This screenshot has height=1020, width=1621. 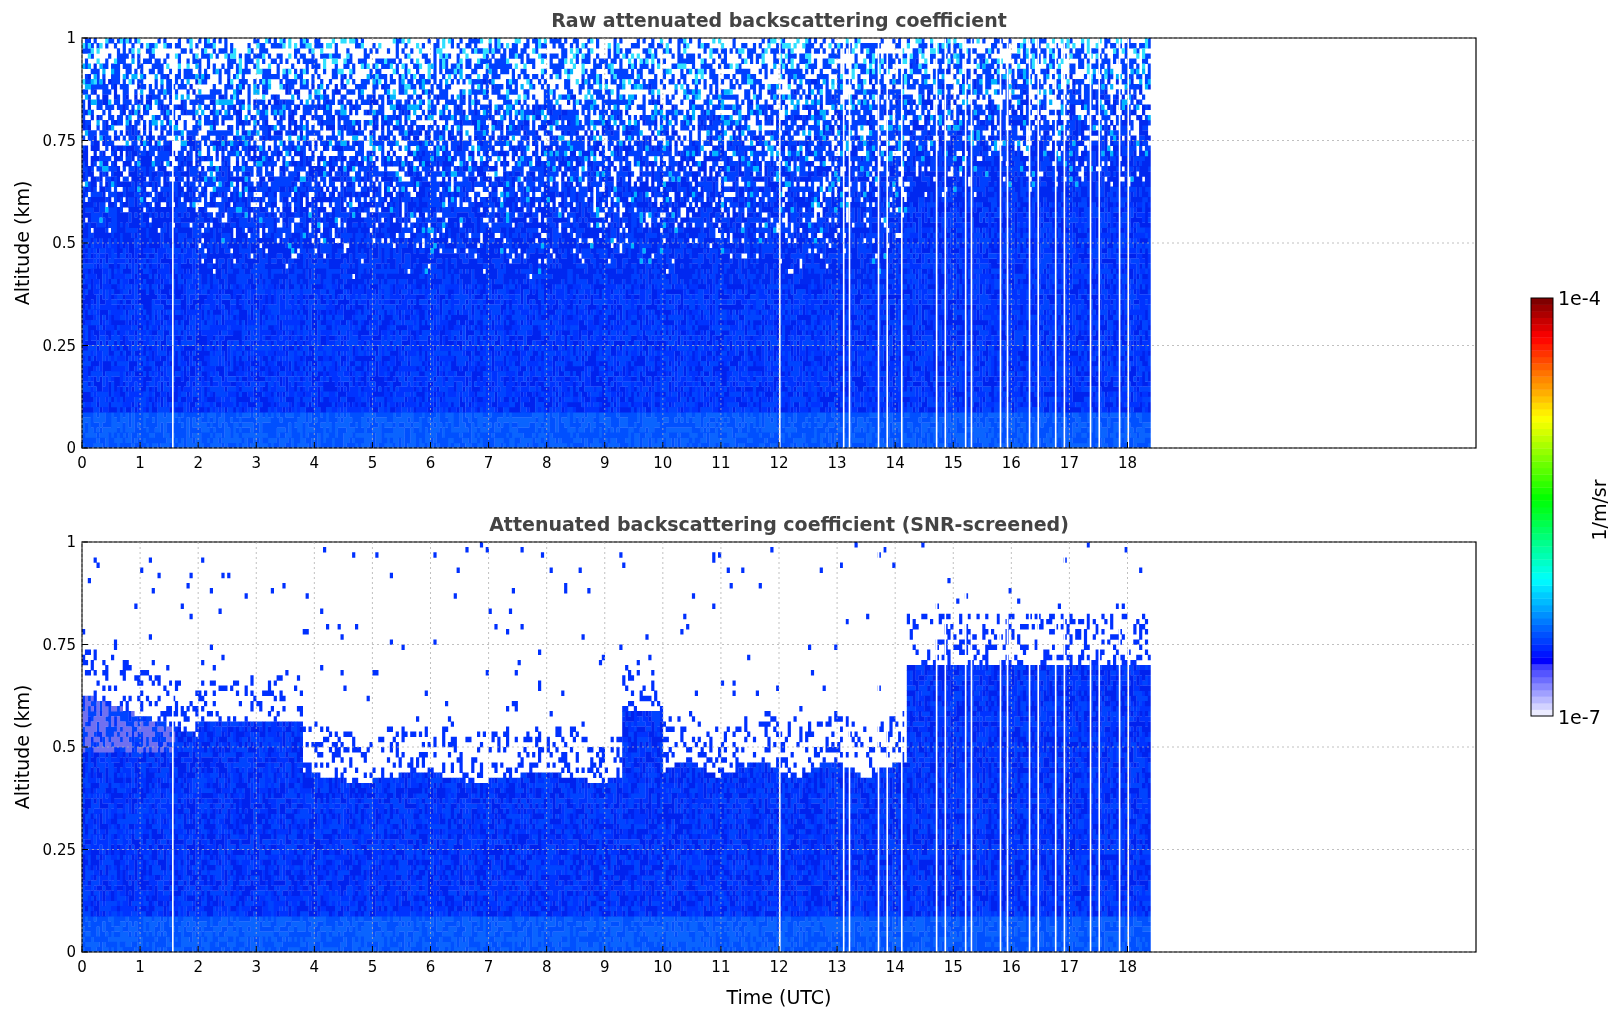 What do you see at coordinates (1579, 298) in the screenshot?
I see `colorbar-max-label: 1e-4` at bounding box center [1579, 298].